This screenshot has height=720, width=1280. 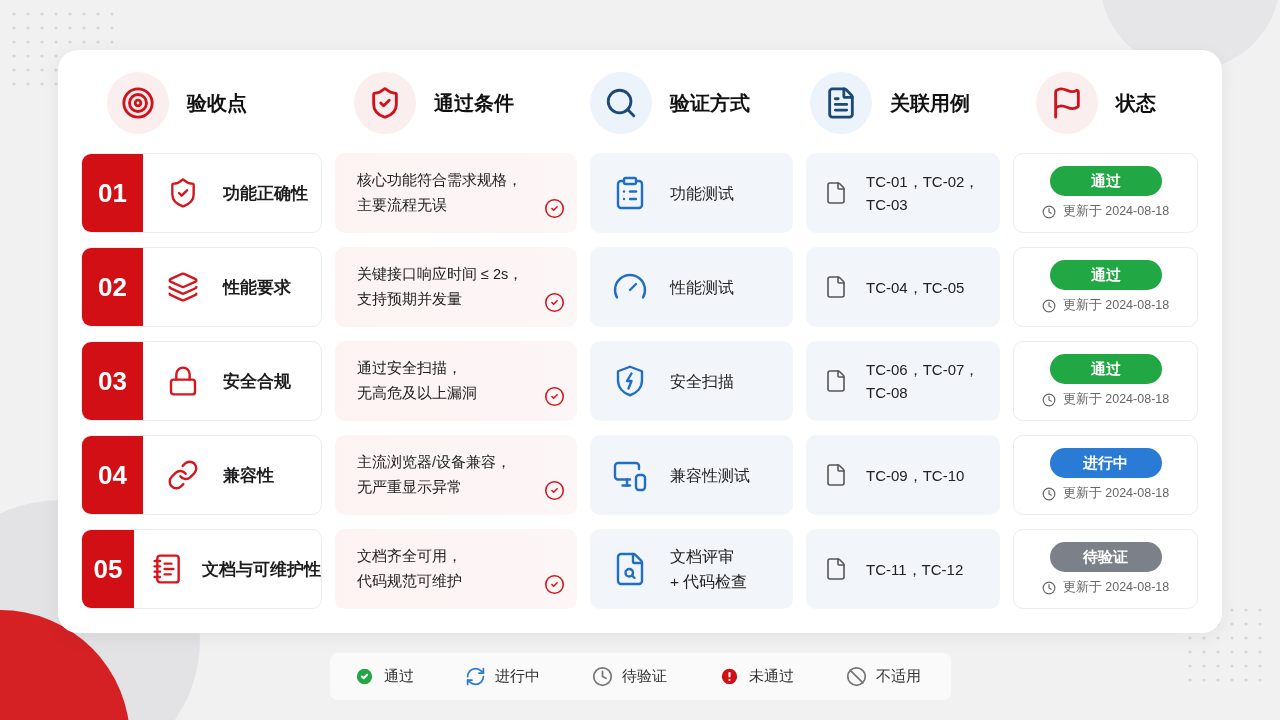 I want to click on point-name: 兼容性, so click(x=248, y=475).